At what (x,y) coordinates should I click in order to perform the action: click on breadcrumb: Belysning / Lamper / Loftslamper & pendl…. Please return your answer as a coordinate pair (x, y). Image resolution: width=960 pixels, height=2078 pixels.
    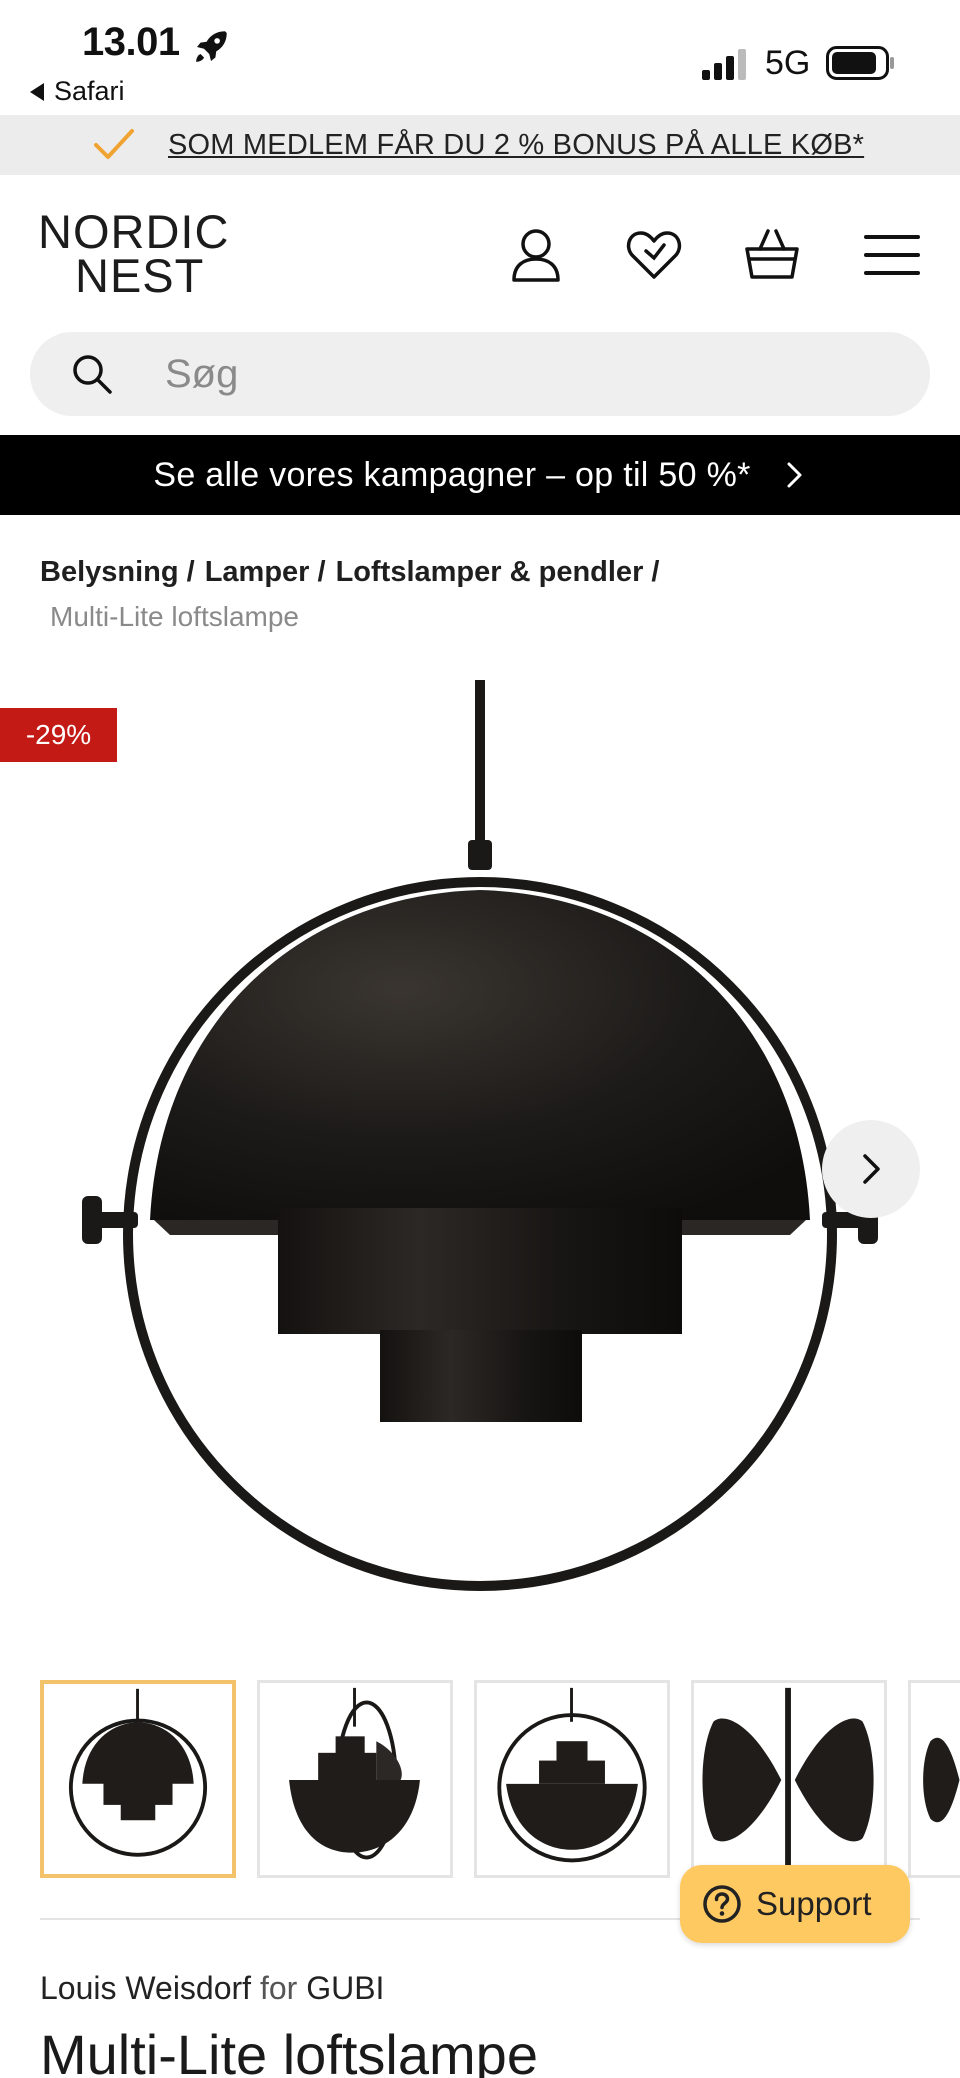
    Looking at the image, I should click on (349, 572).